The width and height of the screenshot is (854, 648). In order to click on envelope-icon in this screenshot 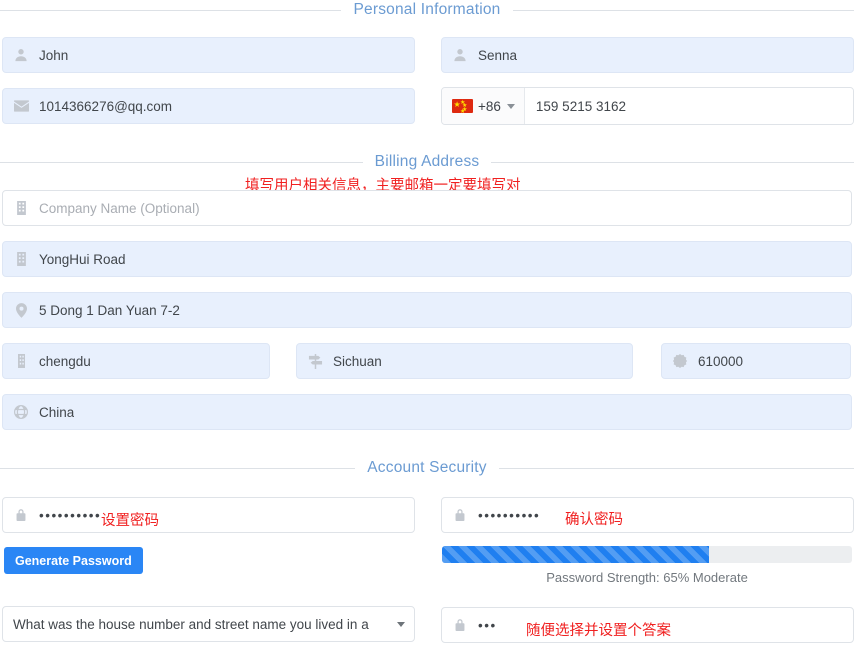, I will do `click(21, 106)`.